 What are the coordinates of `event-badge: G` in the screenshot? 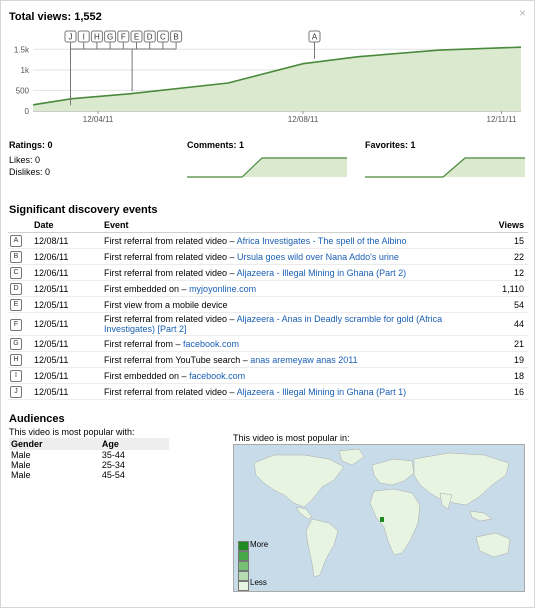 It's located at (16, 344).